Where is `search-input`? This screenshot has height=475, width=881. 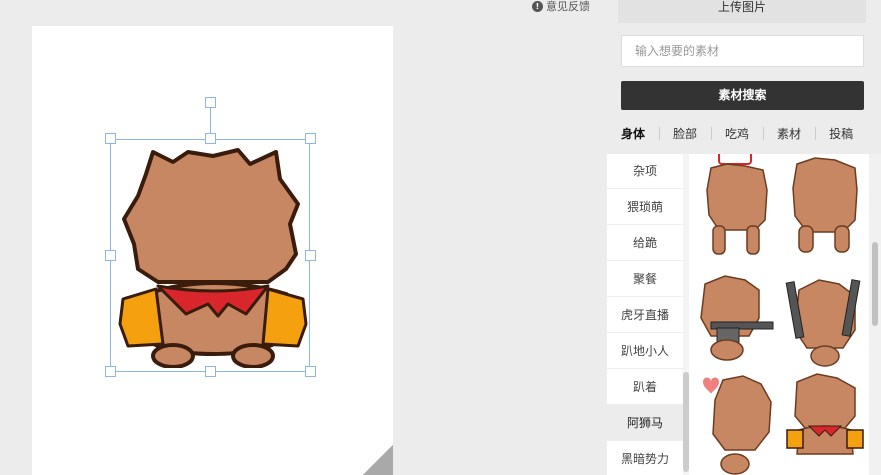
search-input is located at coordinates (742, 51).